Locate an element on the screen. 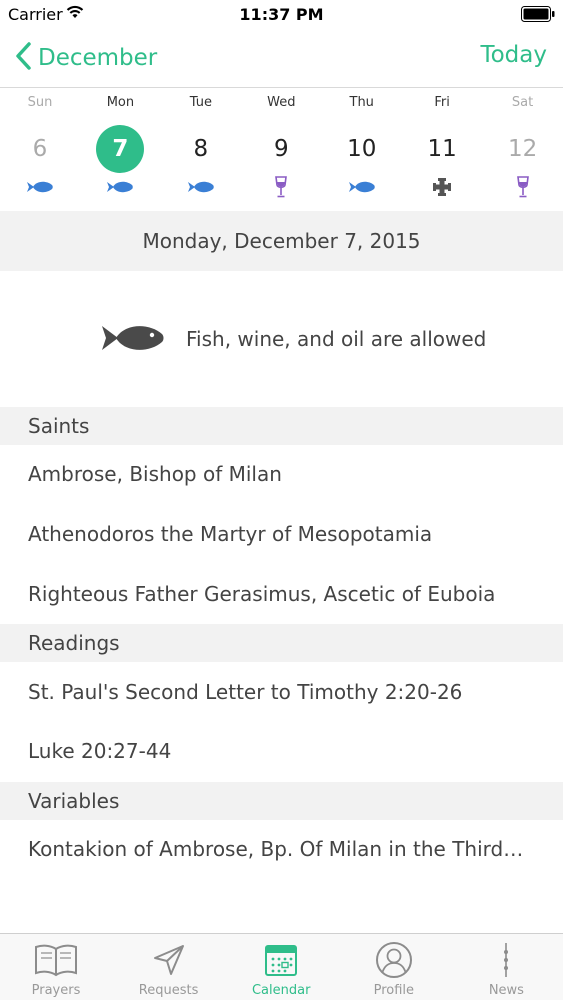 Image resolution: width=563 pixels, height=1000 pixels. day-cell: Fri 11 is located at coordinates (442, 150).